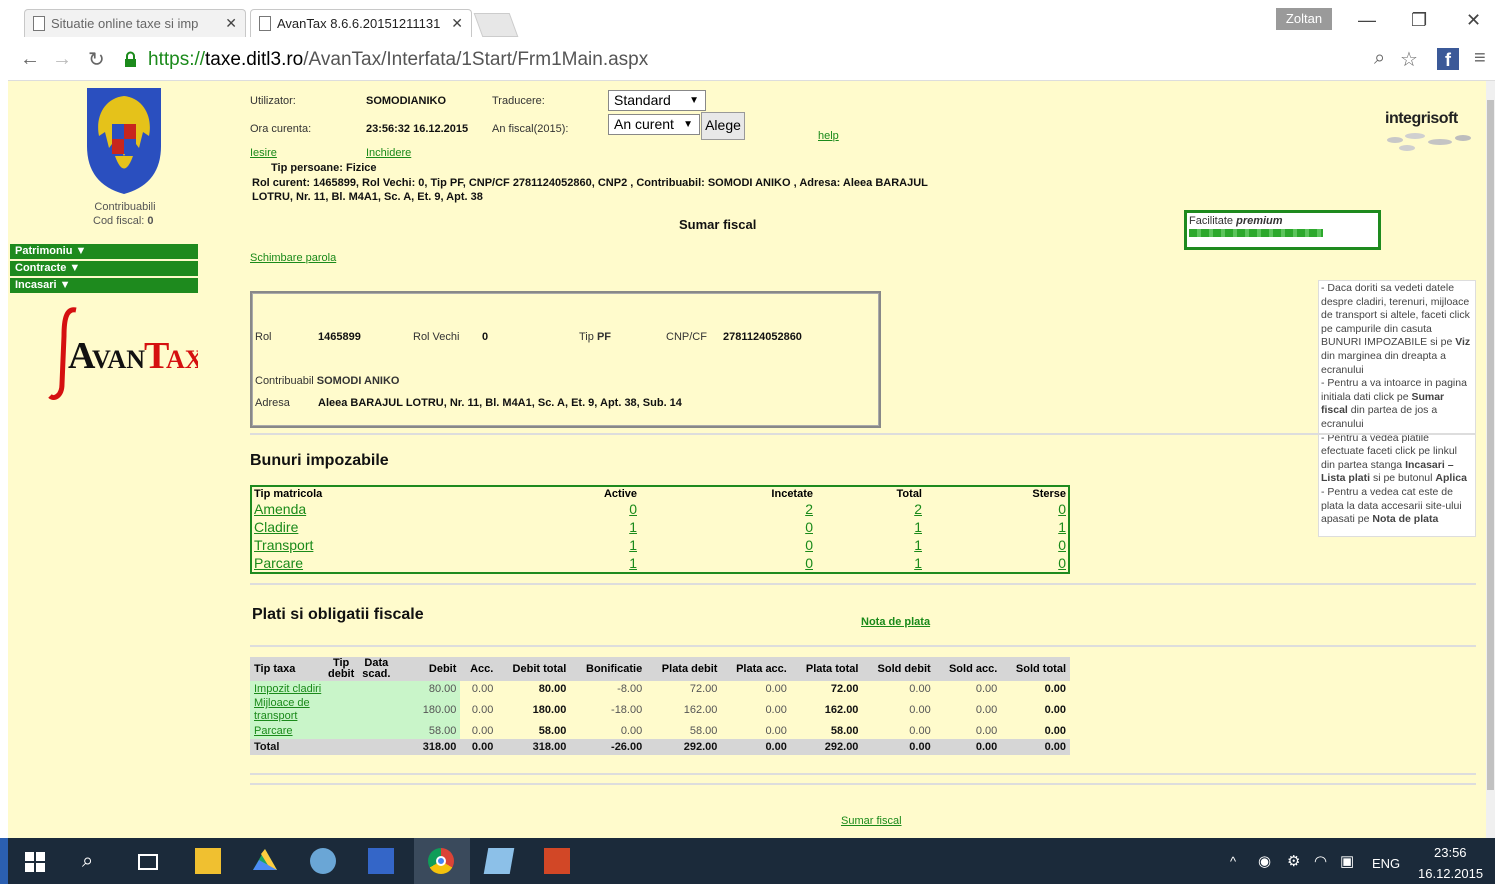  I want to click on taskbar-edge, so click(4, 861).